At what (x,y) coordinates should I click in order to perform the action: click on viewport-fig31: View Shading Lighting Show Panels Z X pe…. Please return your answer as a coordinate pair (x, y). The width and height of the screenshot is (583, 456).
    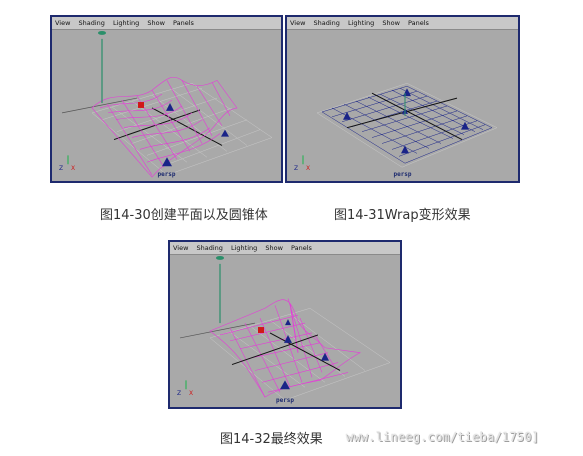
    Looking at the image, I should click on (402, 99).